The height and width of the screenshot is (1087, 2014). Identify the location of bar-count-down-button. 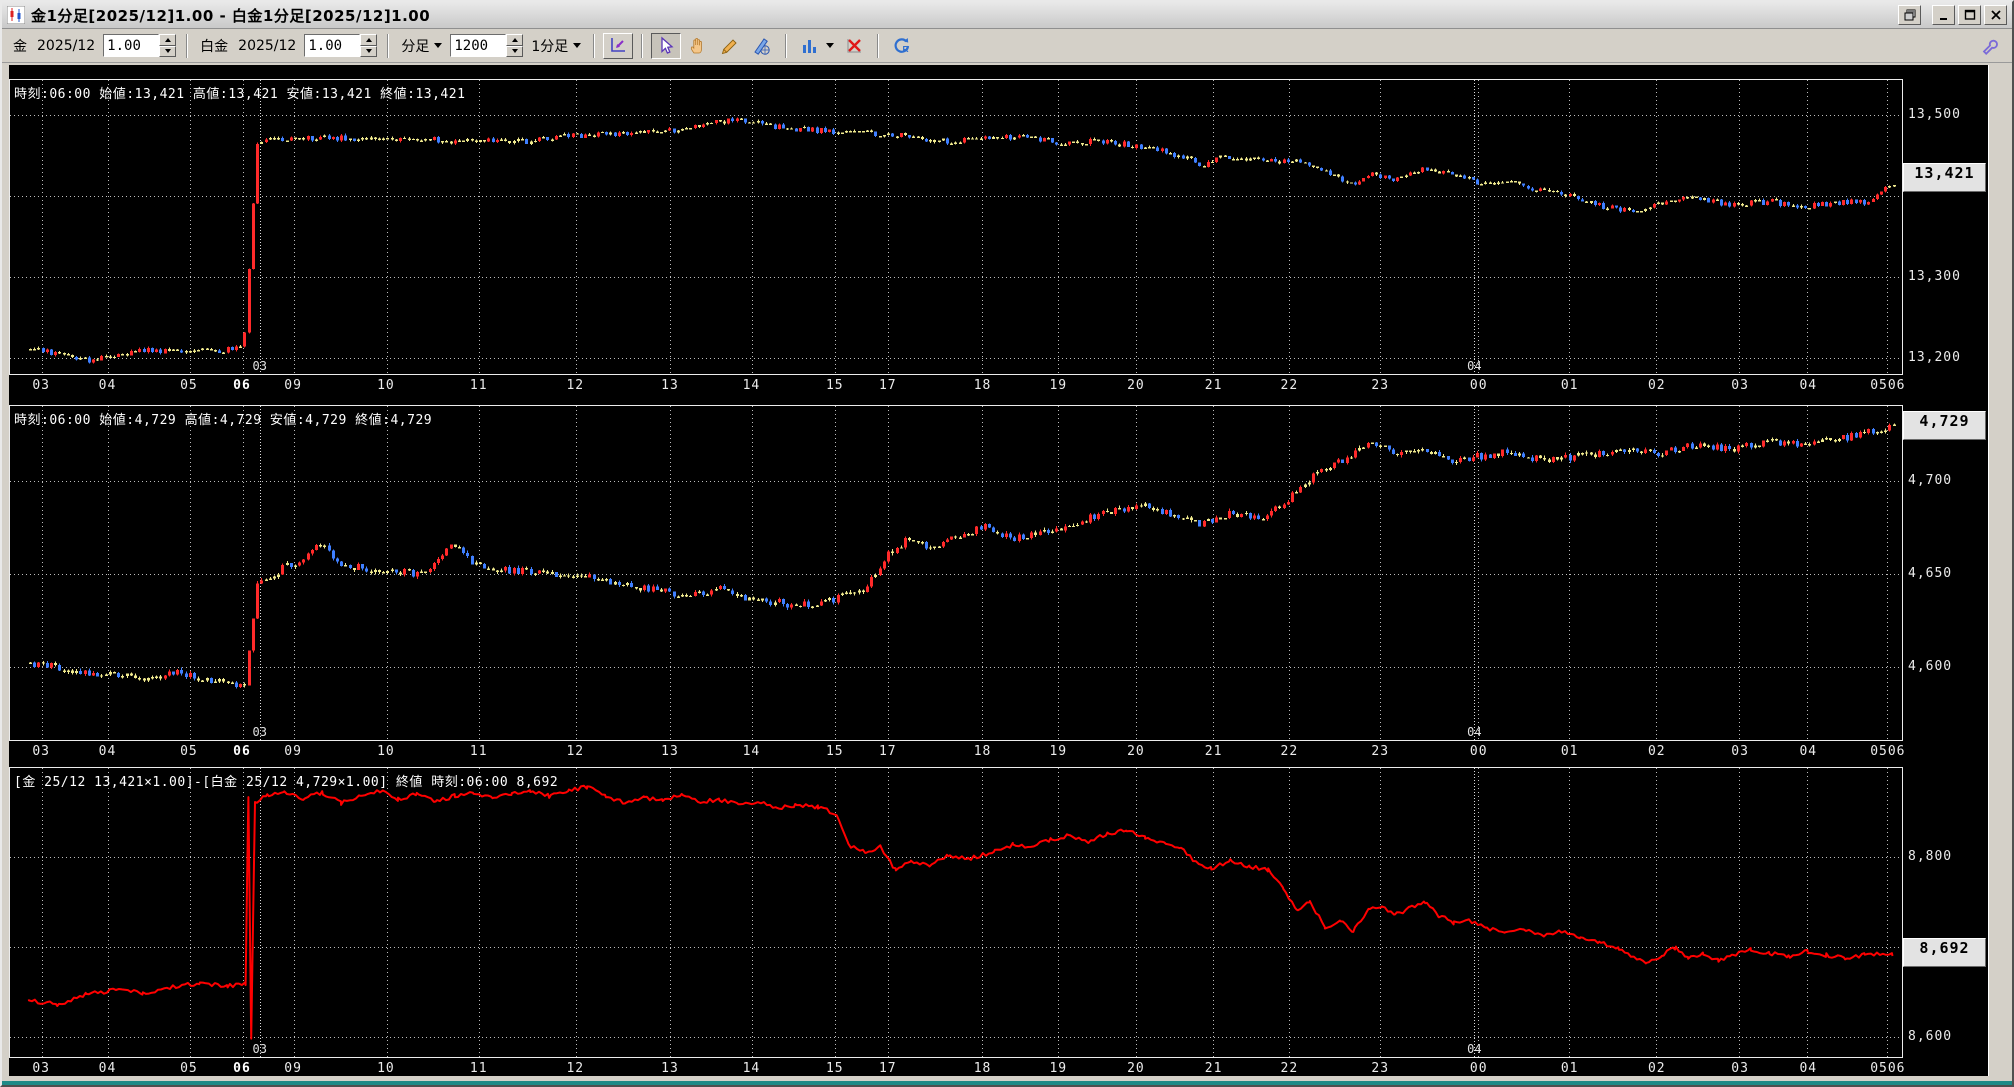
(515, 51).